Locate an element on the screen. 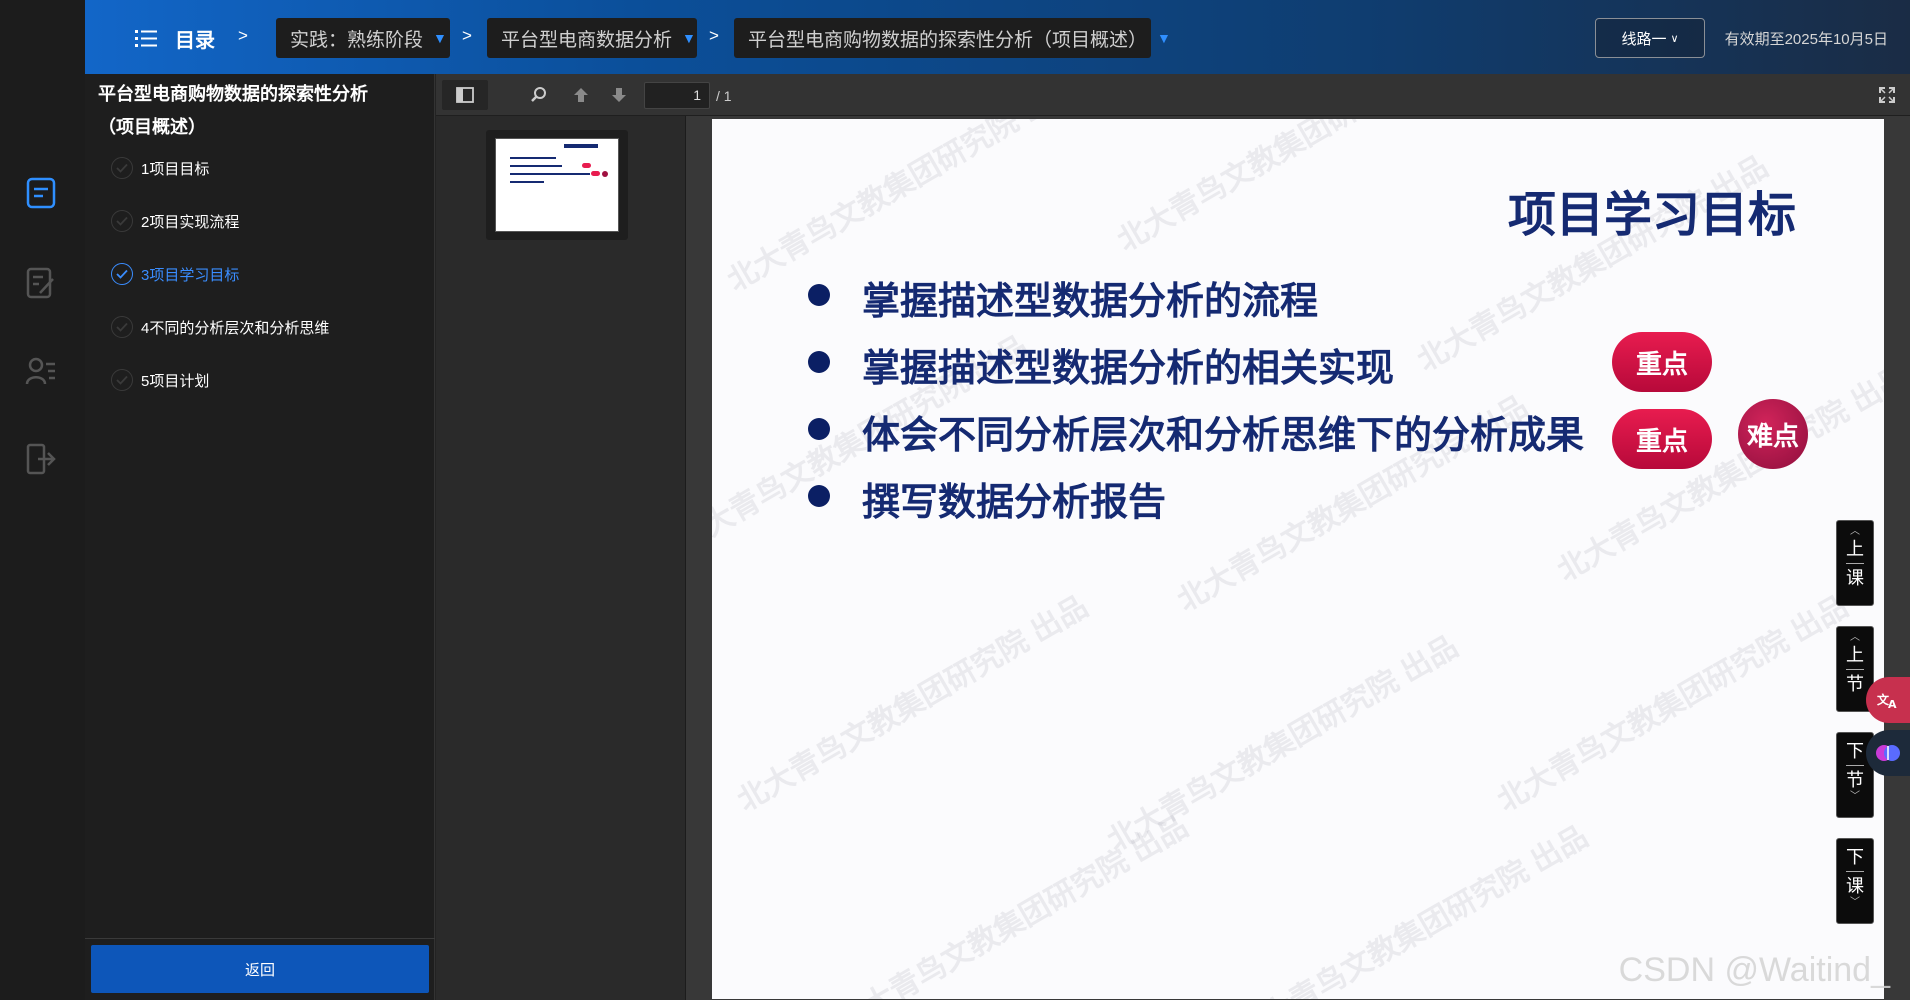 This screenshot has width=1910, height=1000. thumbnail-image is located at coordinates (557, 185).